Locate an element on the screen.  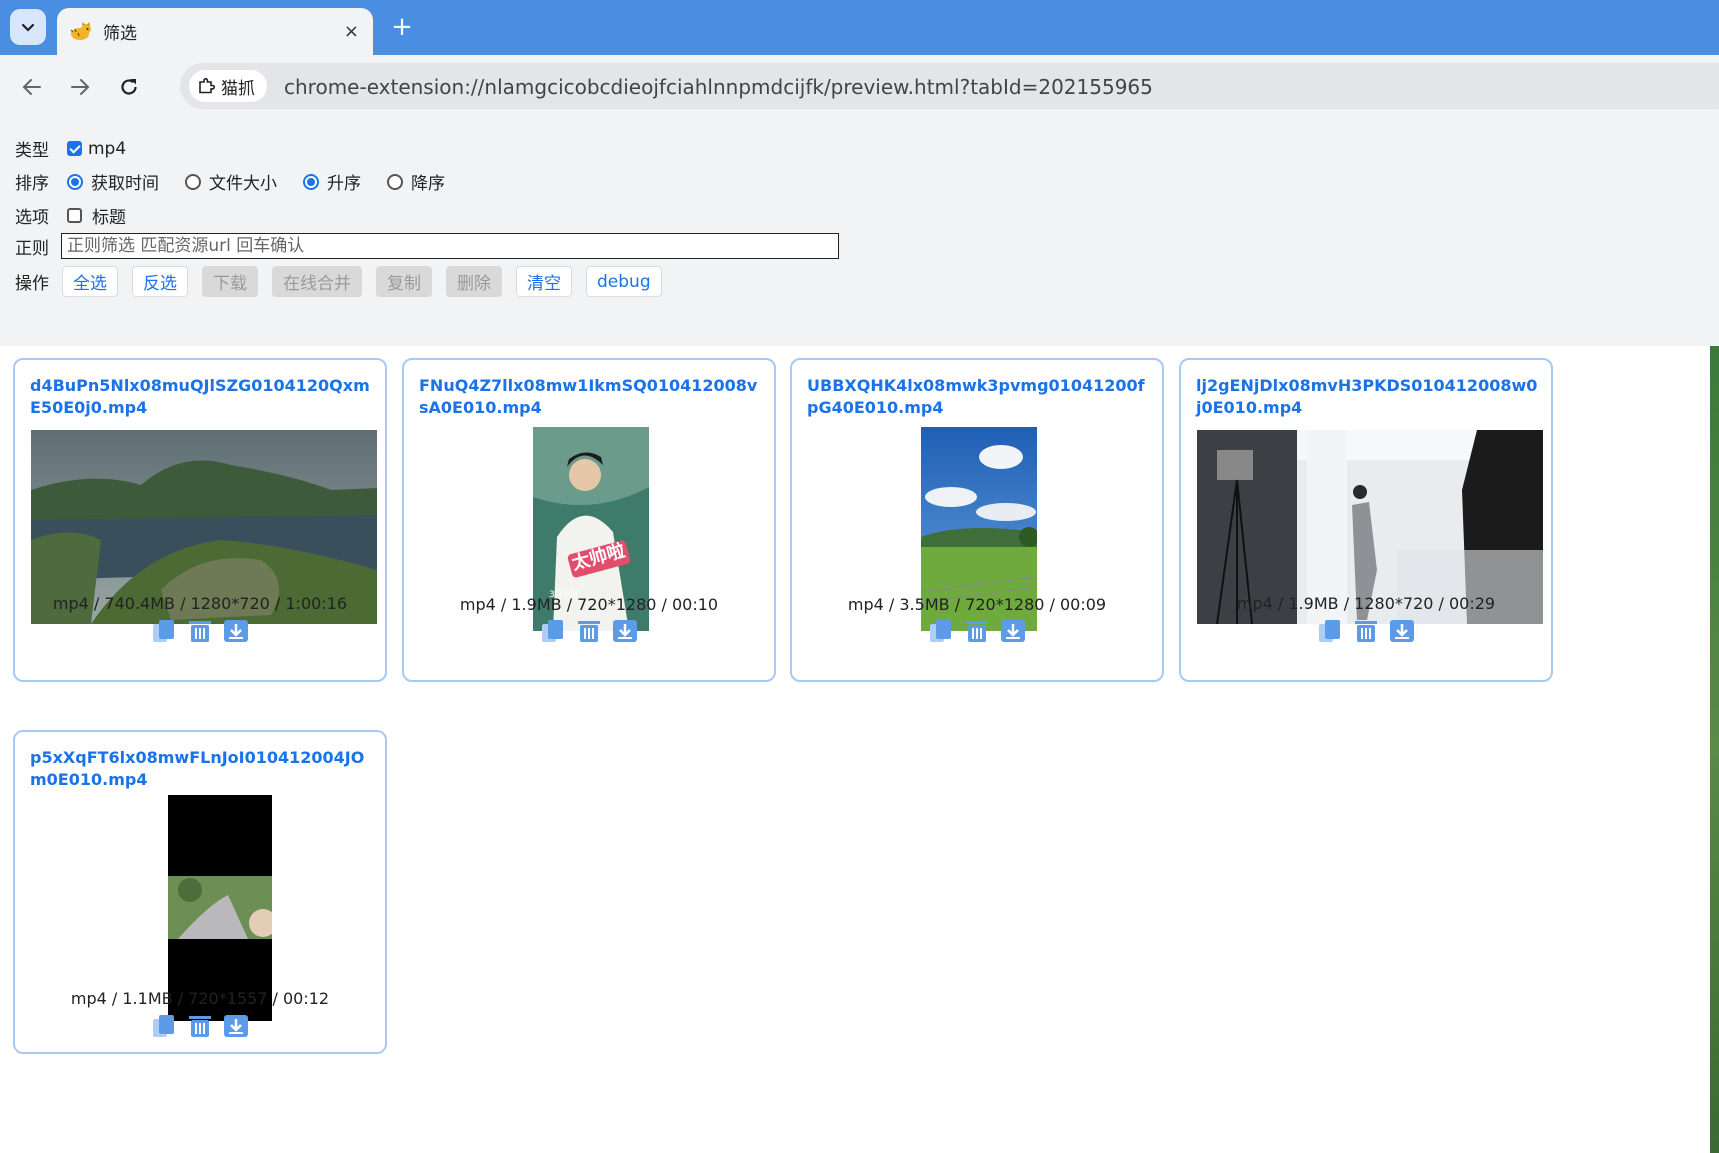
invert-selection-button: 反选 is located at coordinates (160, 281).